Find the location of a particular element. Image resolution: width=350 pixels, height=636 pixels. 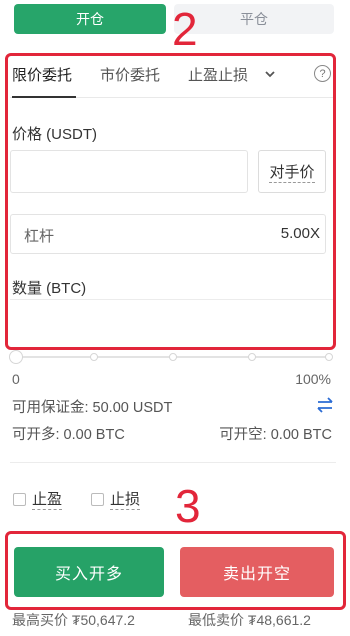

annotation-box-action-buttons is located at coordinates (175, 570).